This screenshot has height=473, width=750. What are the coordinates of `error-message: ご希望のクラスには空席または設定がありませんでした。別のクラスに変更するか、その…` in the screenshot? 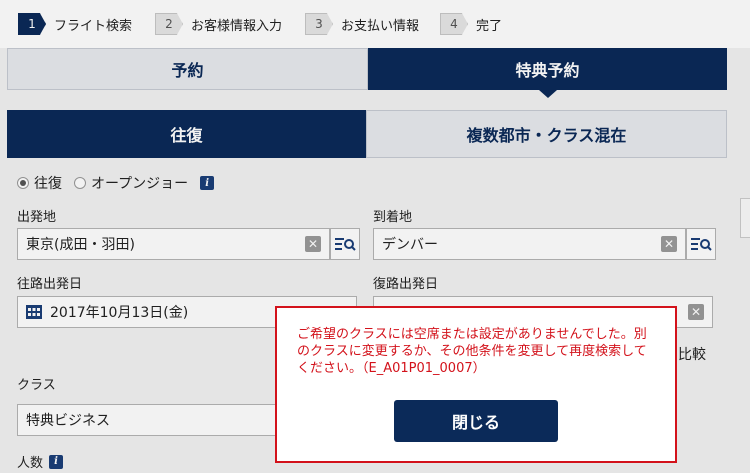 It's located at (472, 351).